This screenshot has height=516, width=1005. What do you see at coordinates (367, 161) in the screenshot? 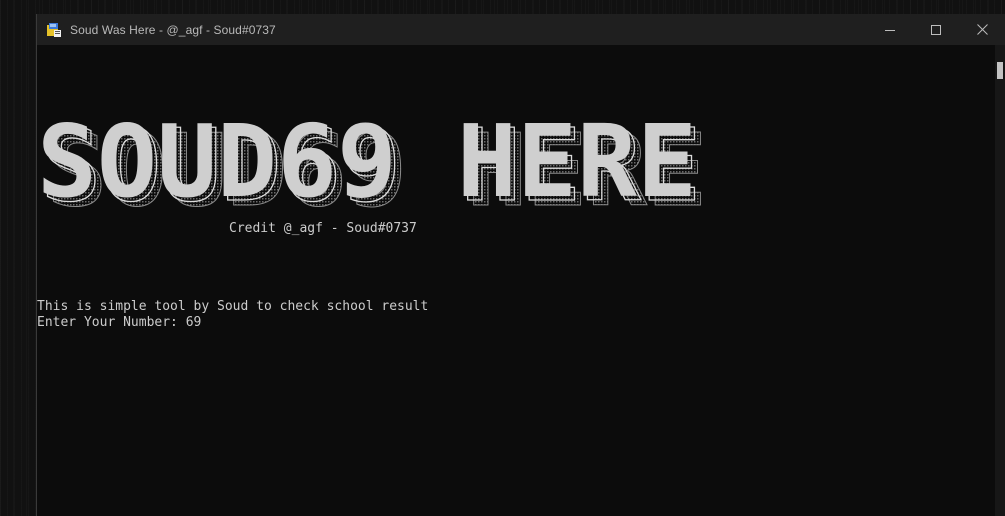
I see `banner-text: SOUD69 HERE` at bounding box center [367, 161].